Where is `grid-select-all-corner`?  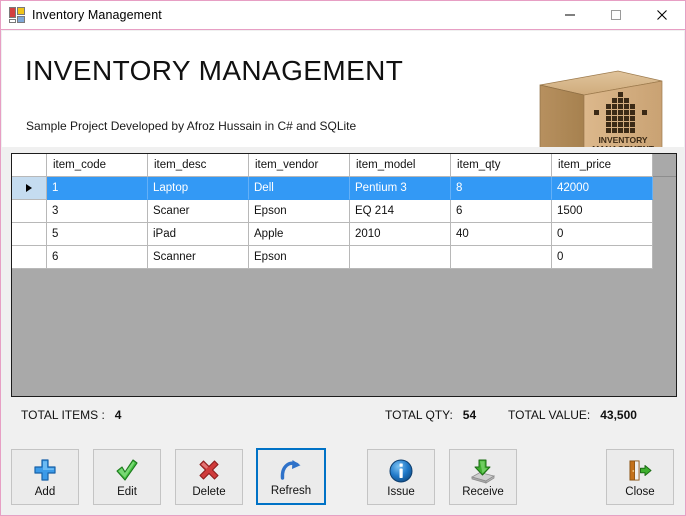
grid-select-all-corner is located at coordinates (29, 165).